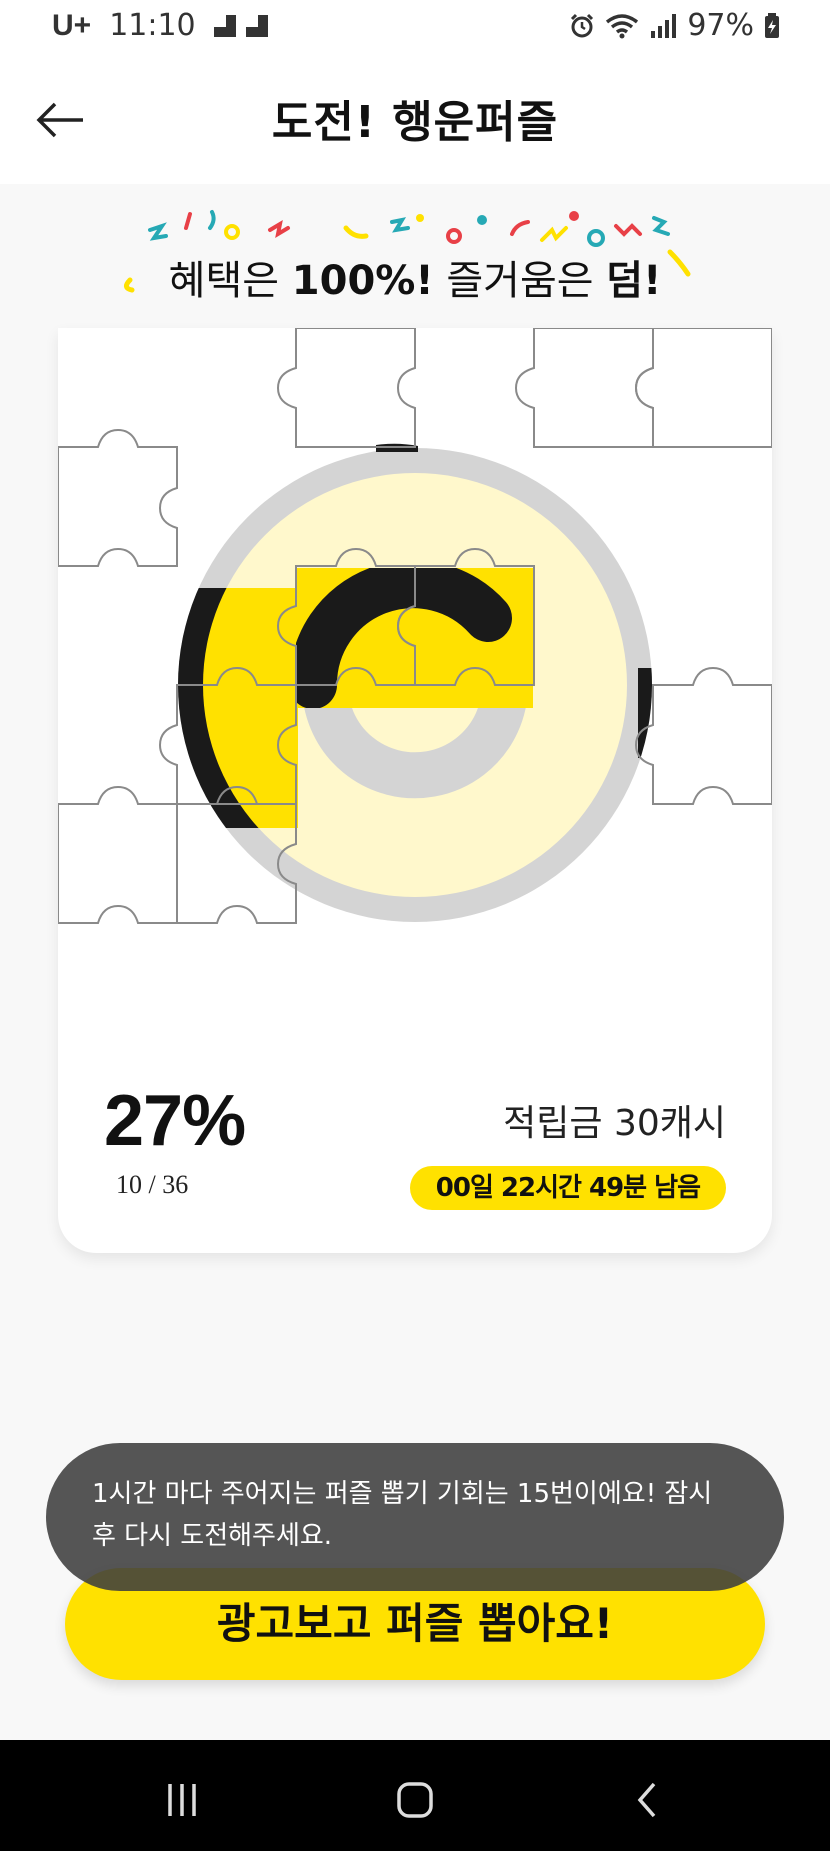 The height and width of the screenshot is (1851, 830). I want to click on status-right: 97%, so click(674, 25).